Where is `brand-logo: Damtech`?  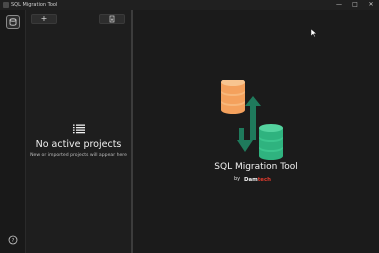
brand-logo: Damtech is located at coordinates (257, 180).